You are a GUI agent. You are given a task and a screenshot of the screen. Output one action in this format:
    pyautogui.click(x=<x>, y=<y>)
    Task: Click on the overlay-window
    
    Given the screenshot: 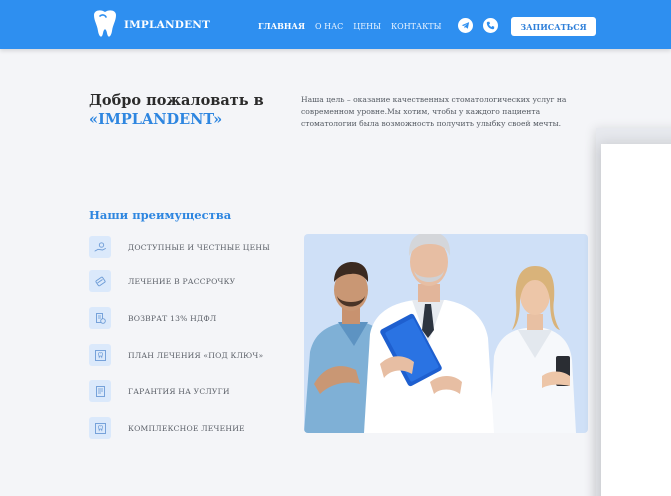 What is the action you would take?
    pyautogui.click(x=636, y=320)
    